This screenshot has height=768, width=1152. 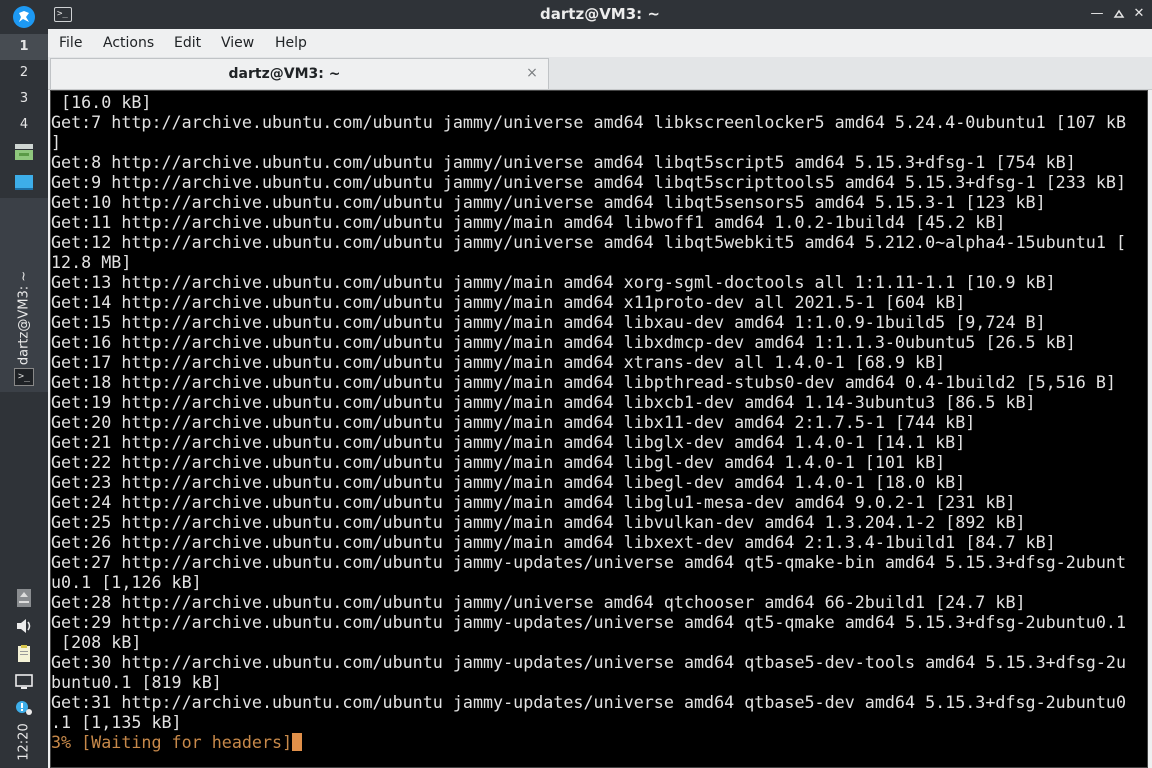 I want to click on menu-view: View, so click(x=237, y=43).